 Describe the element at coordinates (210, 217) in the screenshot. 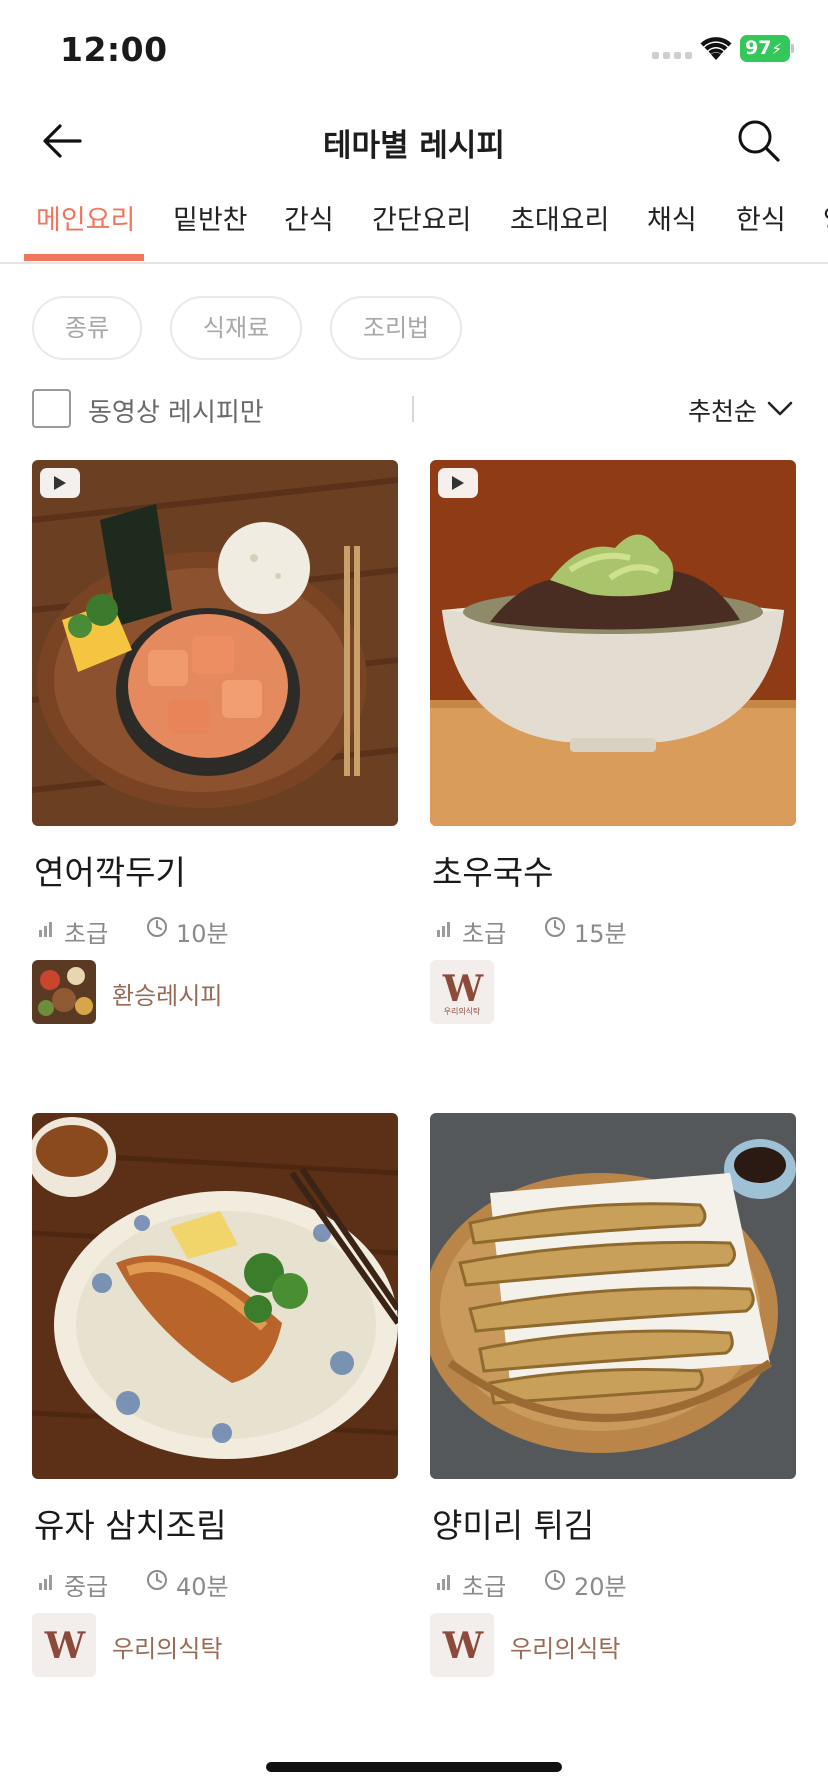

I see `tab-side-dish: 밑반찬` at that location.